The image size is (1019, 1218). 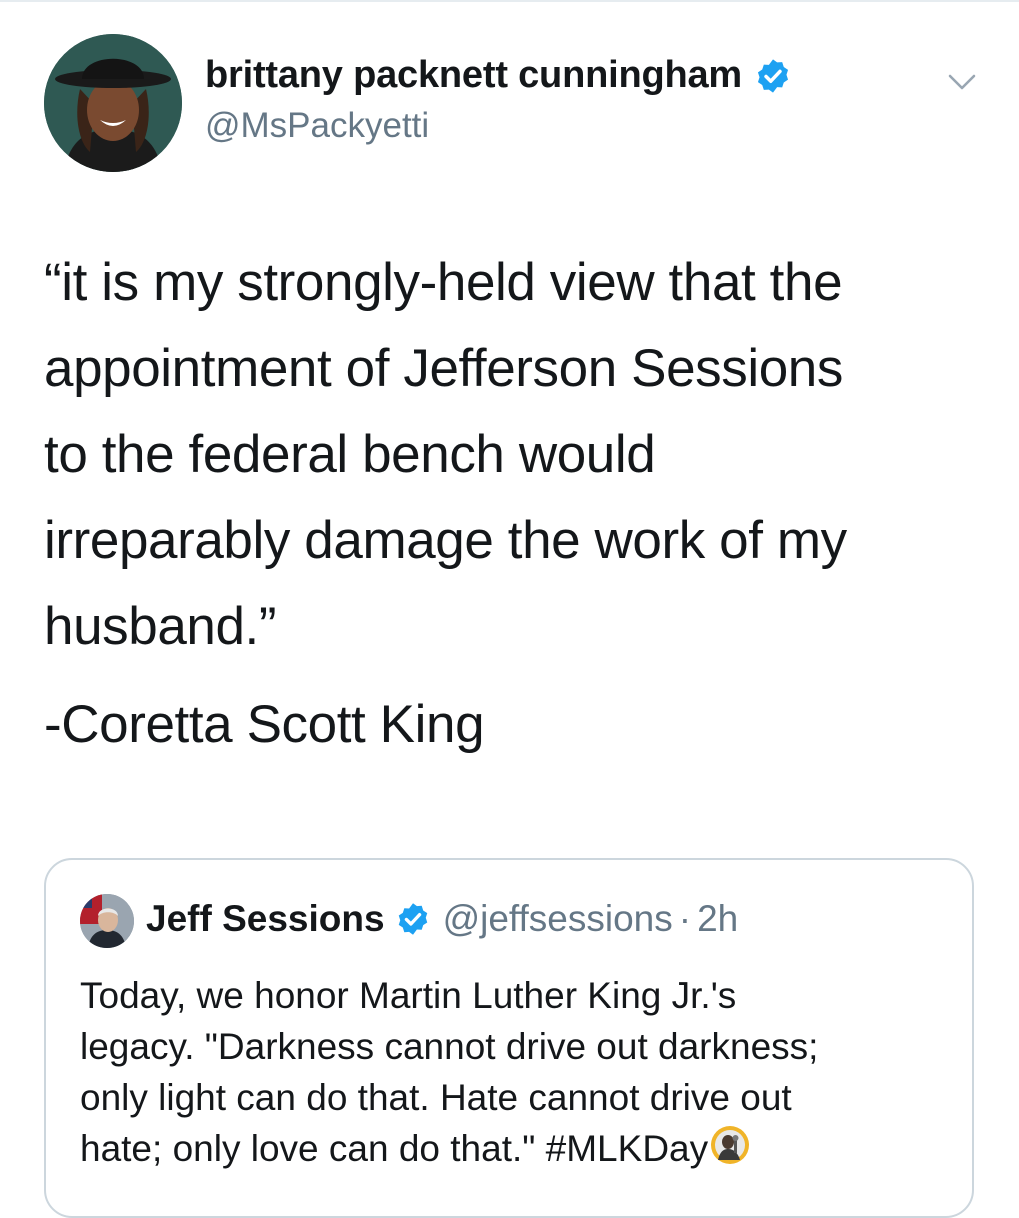 What do you see at coordinates (445, 540) in the screenshot?
I see `tweet-text-line: irreparably damage the work of my` at bounding box center [445, 540].